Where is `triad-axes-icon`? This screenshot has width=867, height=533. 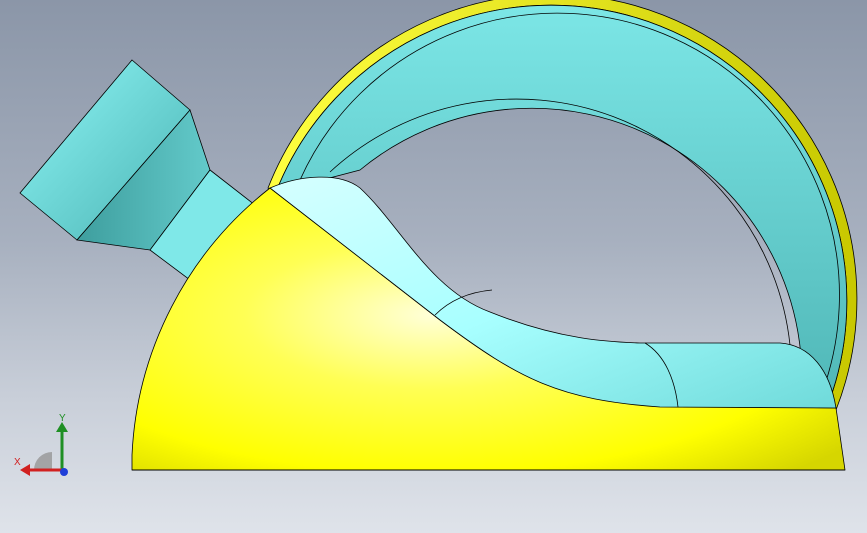 triad-axes-icon is located at coordinates (44, 449).